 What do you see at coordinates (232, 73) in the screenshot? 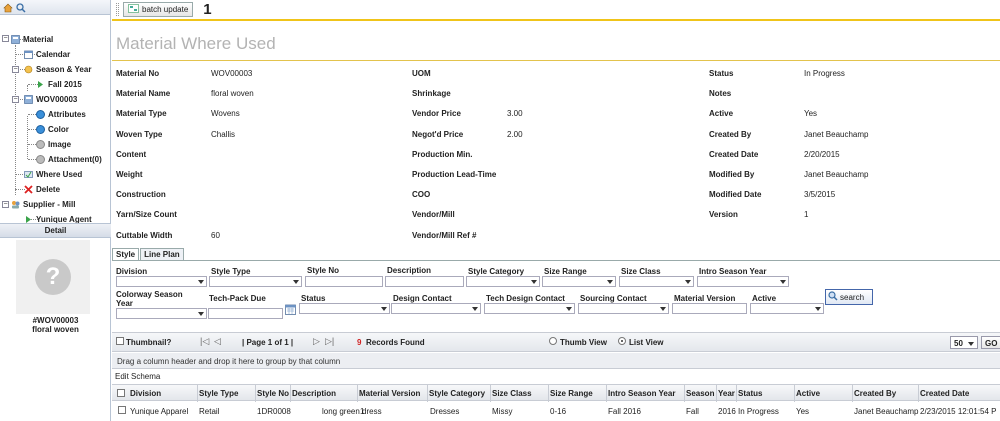
I see `col1-value-0: WOV00003` at bounding box center [232, 73].